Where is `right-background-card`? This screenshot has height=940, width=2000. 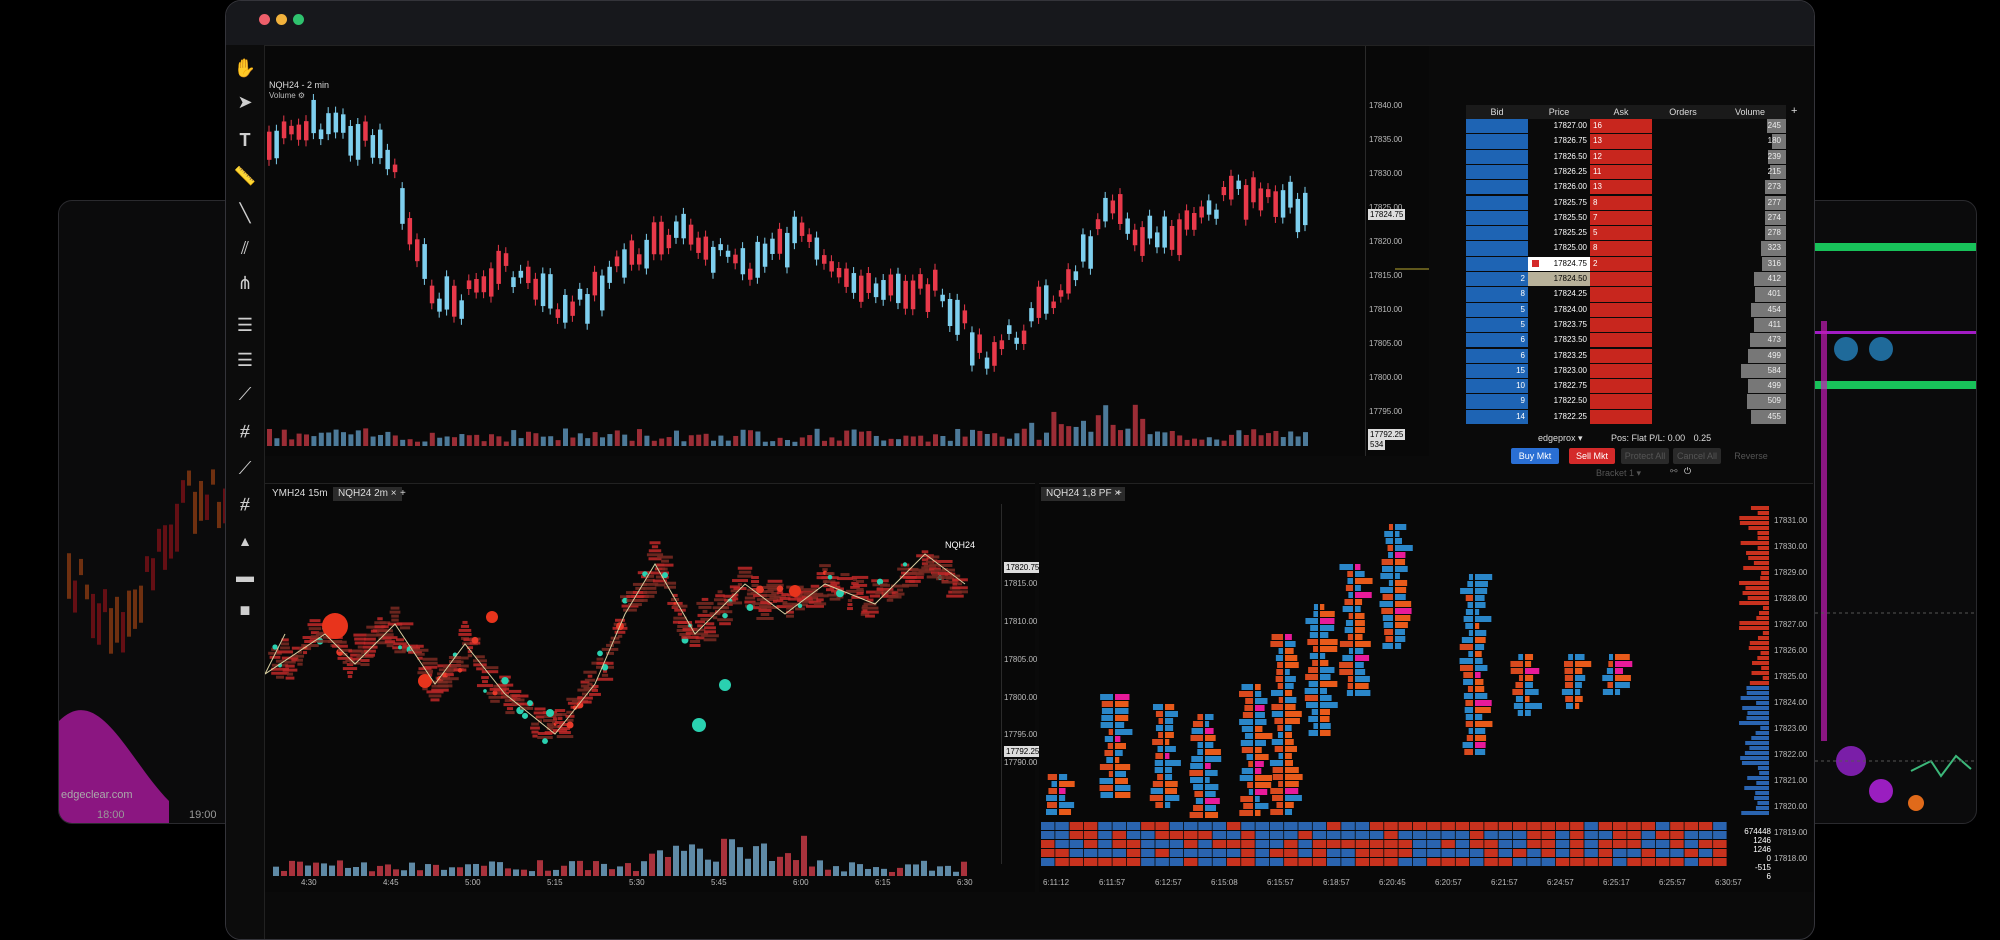 right-background-card is located at coordinates (1883, 512).